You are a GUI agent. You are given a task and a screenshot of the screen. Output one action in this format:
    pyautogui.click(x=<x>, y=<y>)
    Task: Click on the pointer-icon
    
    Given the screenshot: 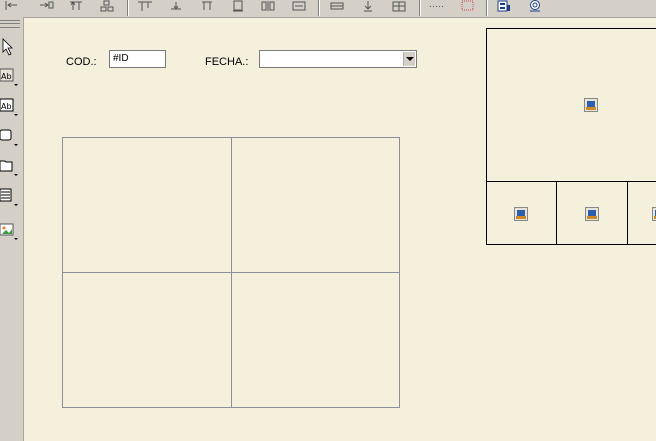 What is the action you would take?
    pyautogui.click(x=10, y=47)
    